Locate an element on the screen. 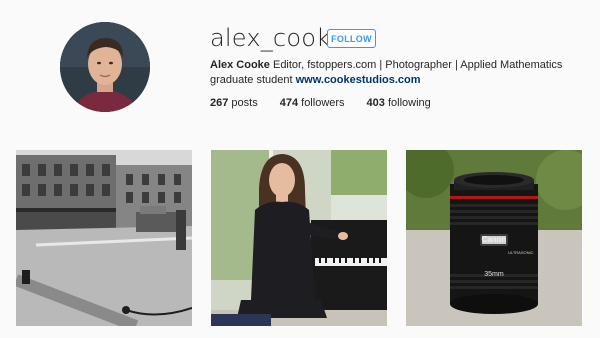 This screenshot has height=338, width=600. followers-count-label: followers is located at coordinates (321, 103).